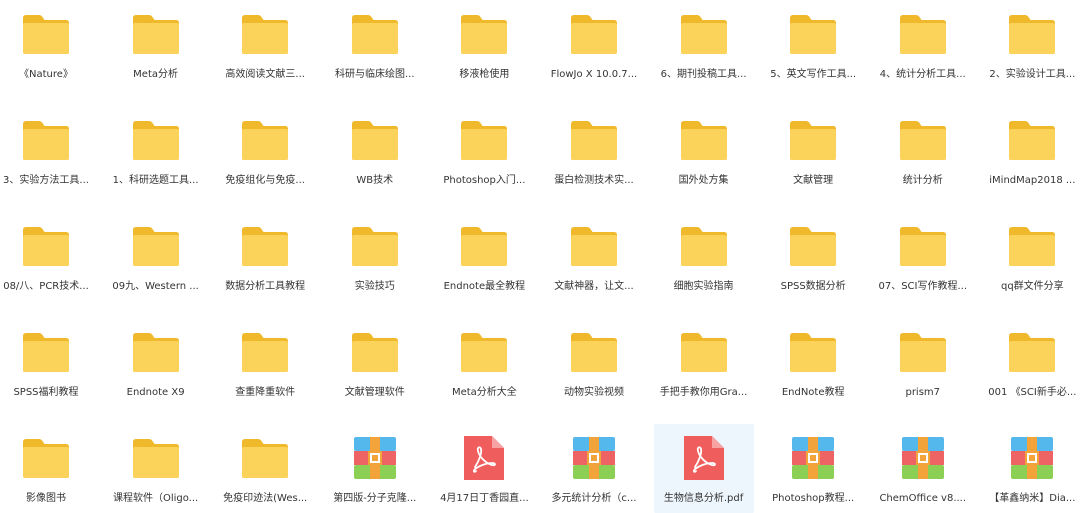 This screenshot has width=1080, height=513. What do you see at coordinates (156, 74) in the screenshot?
I see `file-name-label: Meta分析` at bounding box center [156, 74].